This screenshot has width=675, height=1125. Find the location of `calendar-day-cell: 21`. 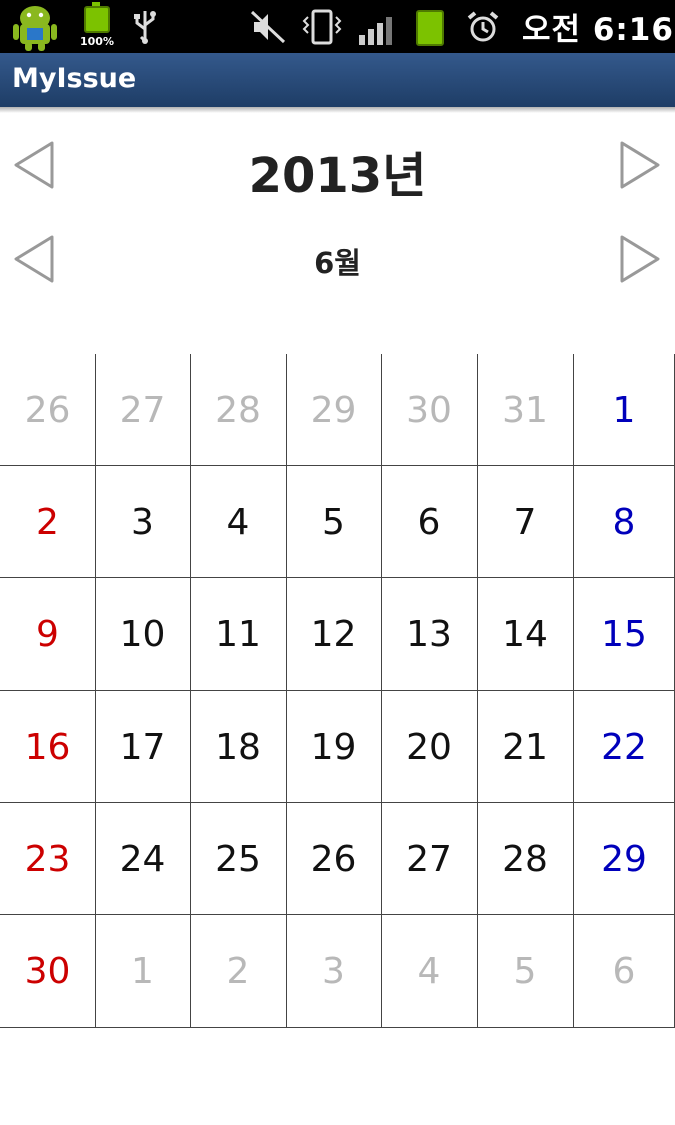

calendar-day-cell: 21 is located at coordinates (525, 747).